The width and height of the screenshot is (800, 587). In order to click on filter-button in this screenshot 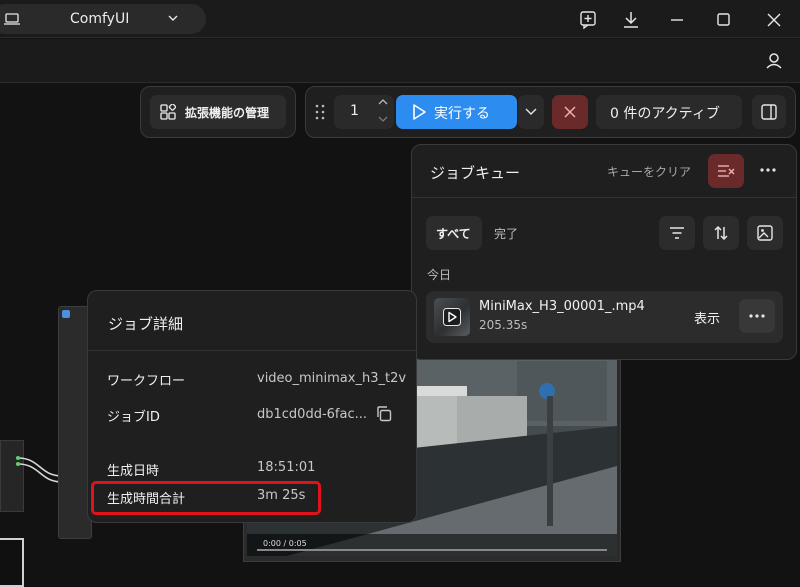, I will do `click(677, 233)`.